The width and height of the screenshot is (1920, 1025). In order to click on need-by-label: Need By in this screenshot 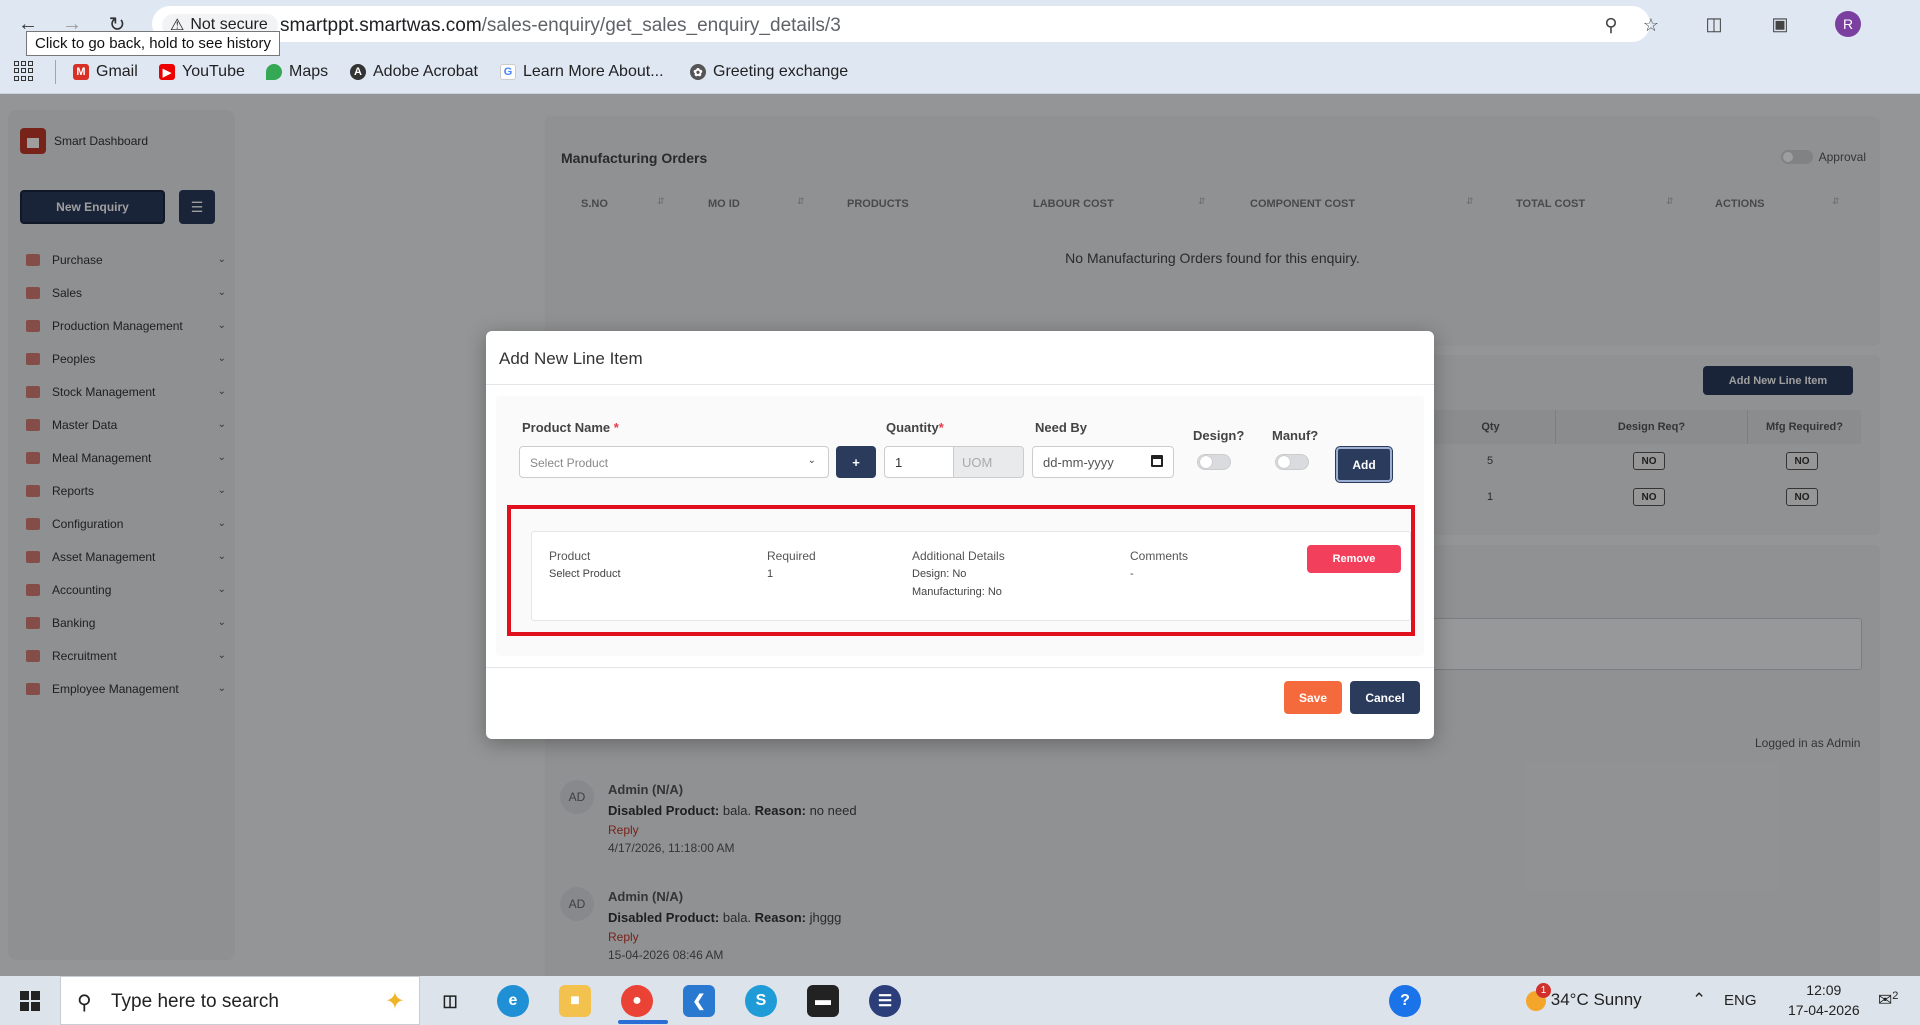, I will do `click(1061, 427)`.